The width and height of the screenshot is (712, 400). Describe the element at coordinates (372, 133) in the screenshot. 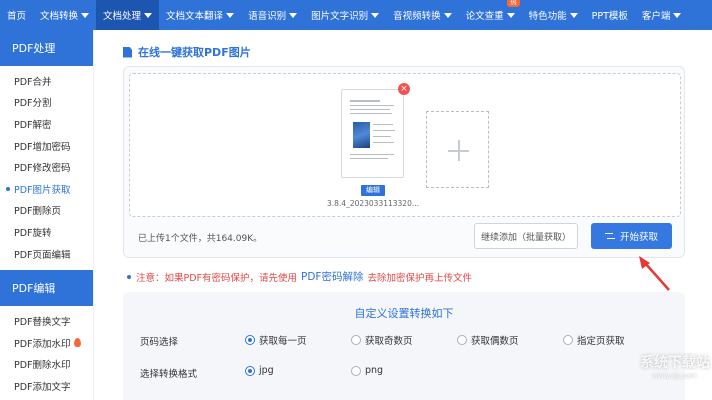

I see `file-thumbnail` at that location.